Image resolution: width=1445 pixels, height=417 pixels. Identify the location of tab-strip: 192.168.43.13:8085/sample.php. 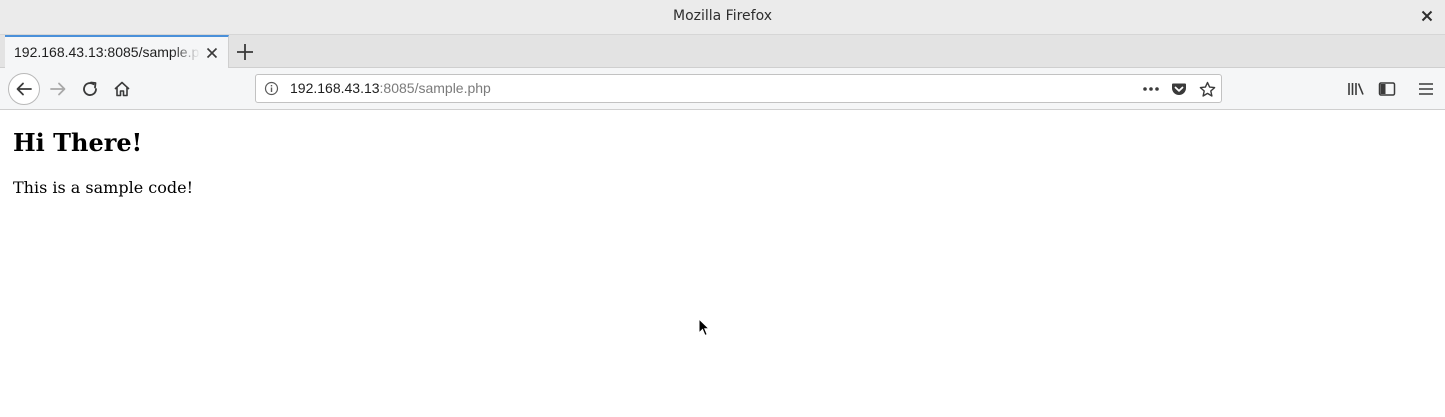
(722, 51).